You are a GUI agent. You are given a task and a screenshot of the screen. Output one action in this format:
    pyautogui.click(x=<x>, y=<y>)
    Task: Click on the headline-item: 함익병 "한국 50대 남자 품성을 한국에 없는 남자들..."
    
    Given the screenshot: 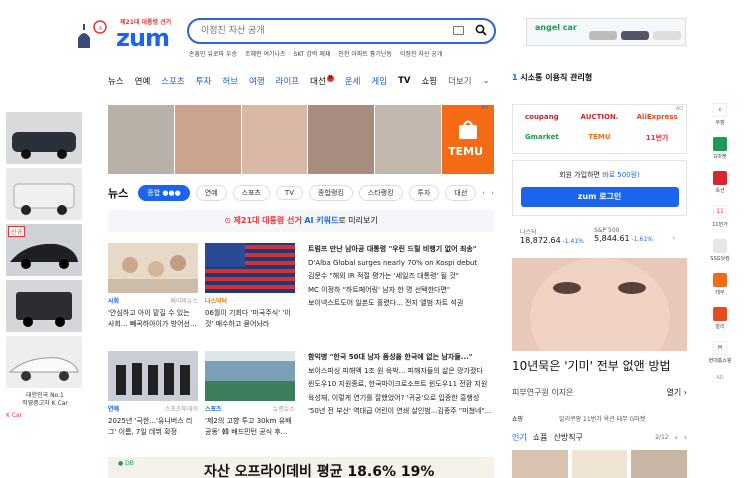 What is the action you would take?
    pyautogui.click(x=404, y=358)
    